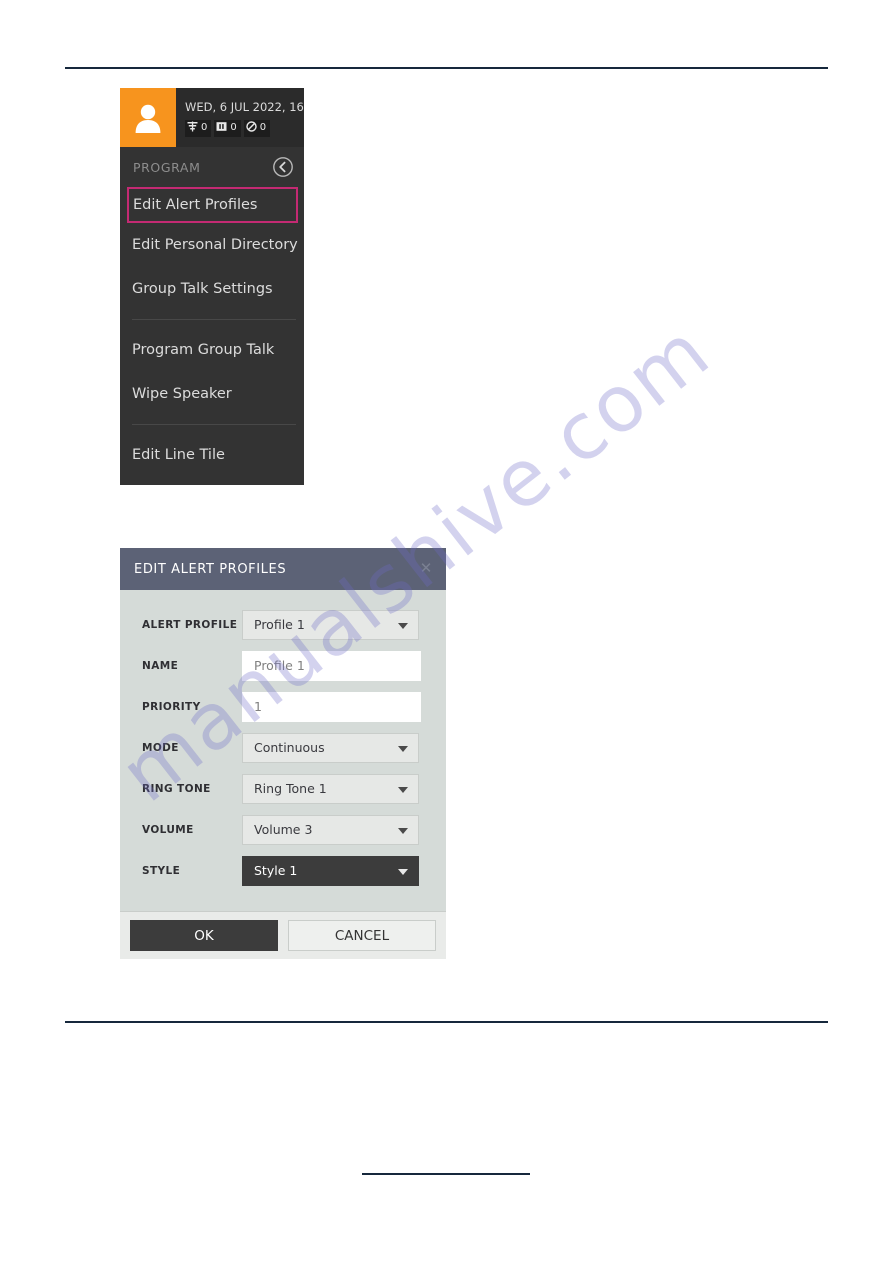 The width and height of the screenshot is (893, 1263). I want to click on priority-list-icon, so click(192, 128).